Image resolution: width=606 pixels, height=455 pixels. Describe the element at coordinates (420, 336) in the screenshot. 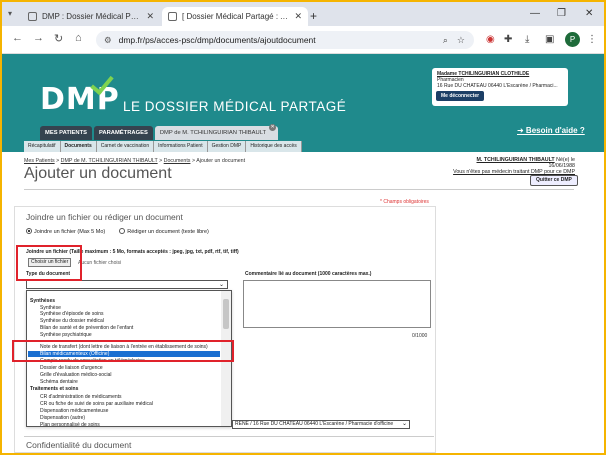

I see `char-counter: 0/1000` at that location.